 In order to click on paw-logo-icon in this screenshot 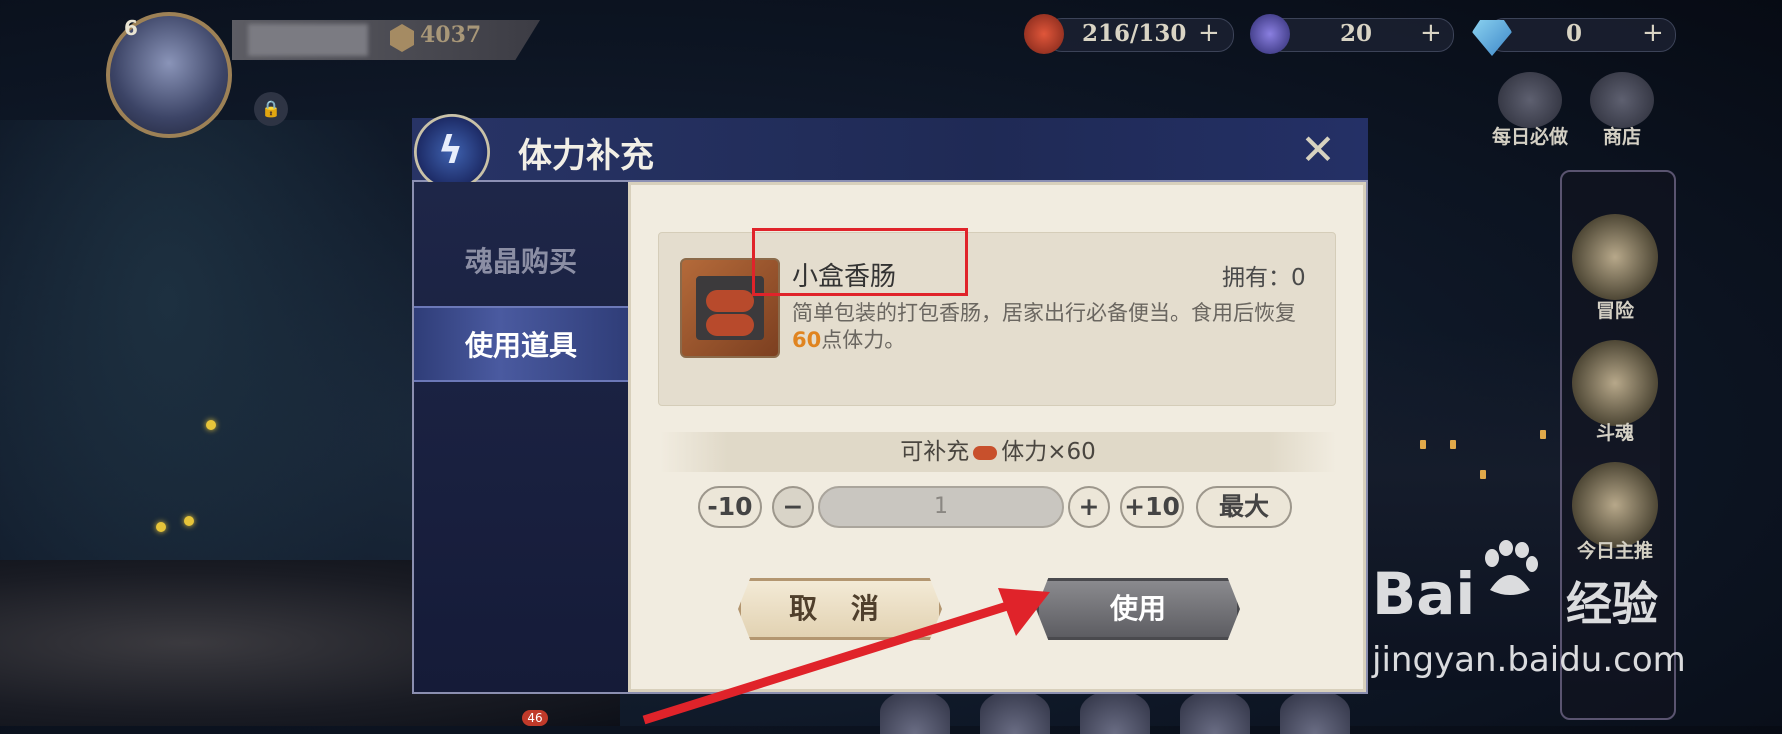, I will do `click(1510, 570)`.